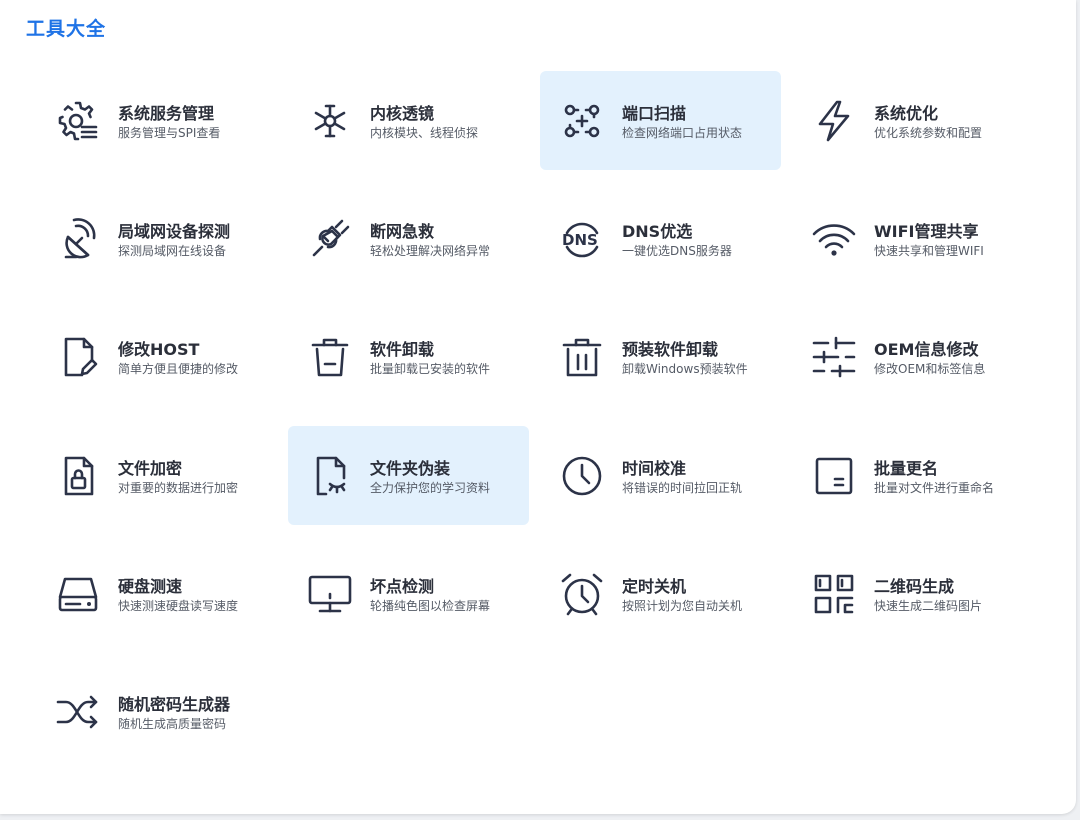  I want to click on tool-system-optimize: 系统优化 优化系统参数和配置, so click(912, 120).